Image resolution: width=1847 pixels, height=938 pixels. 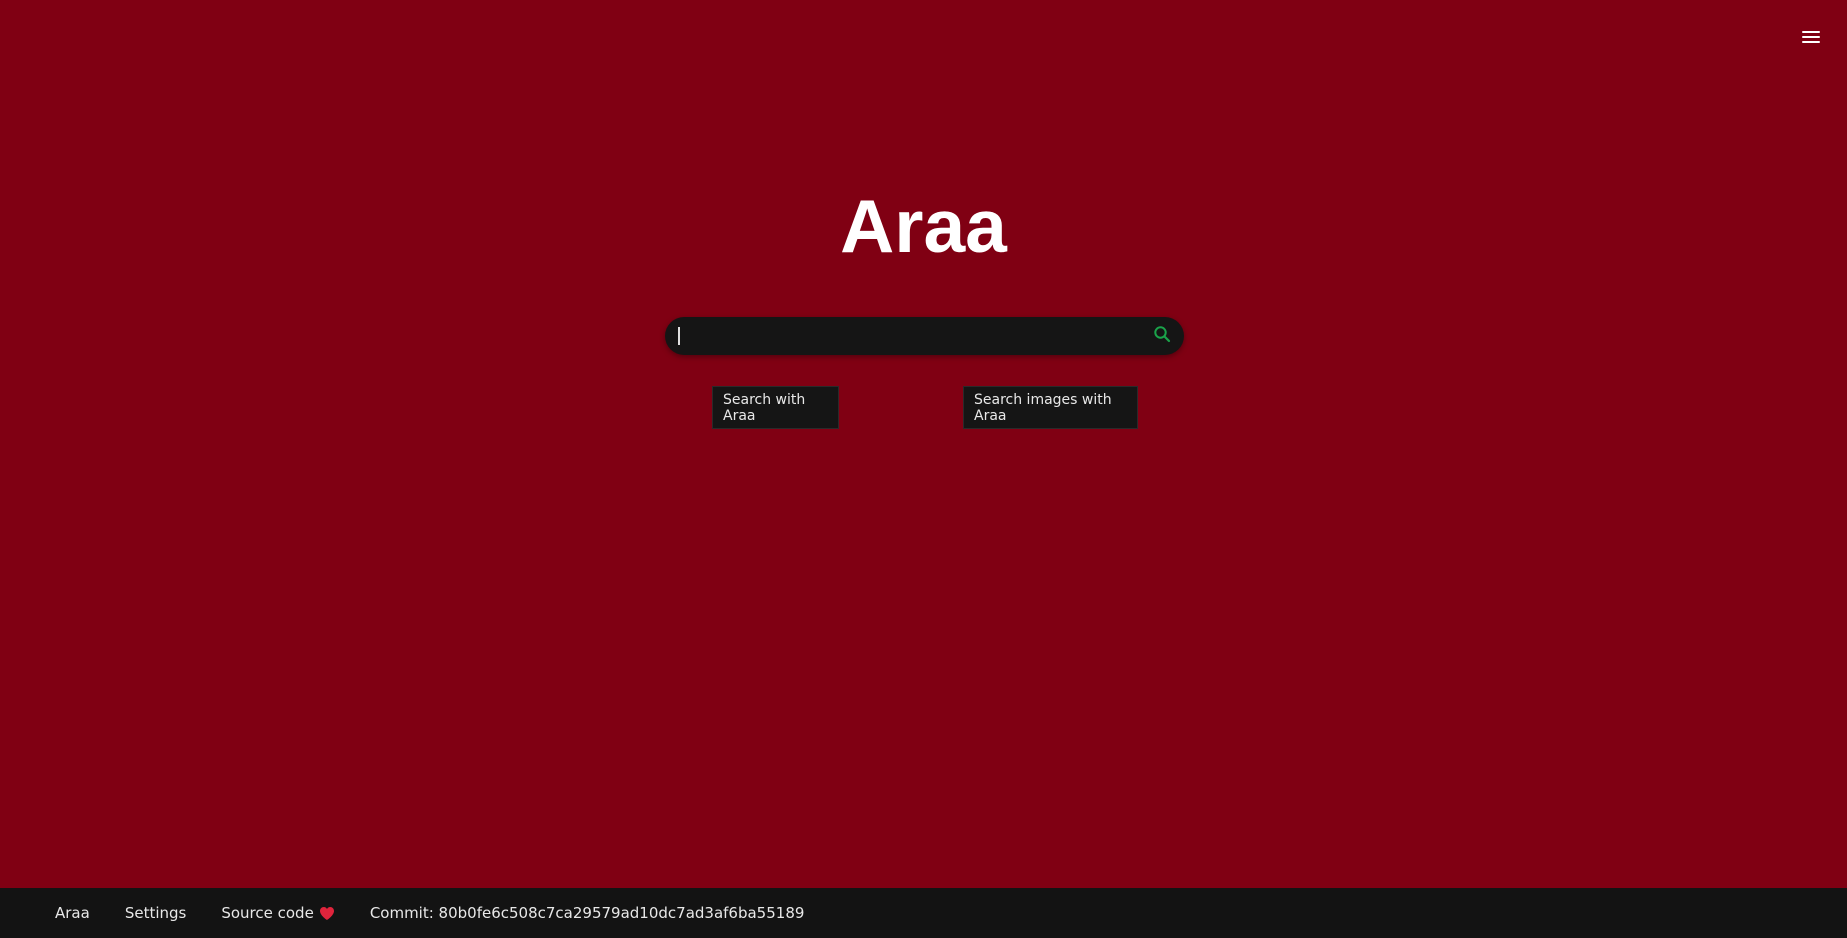 I want to click on search-bar, so click(x=924, y=336).